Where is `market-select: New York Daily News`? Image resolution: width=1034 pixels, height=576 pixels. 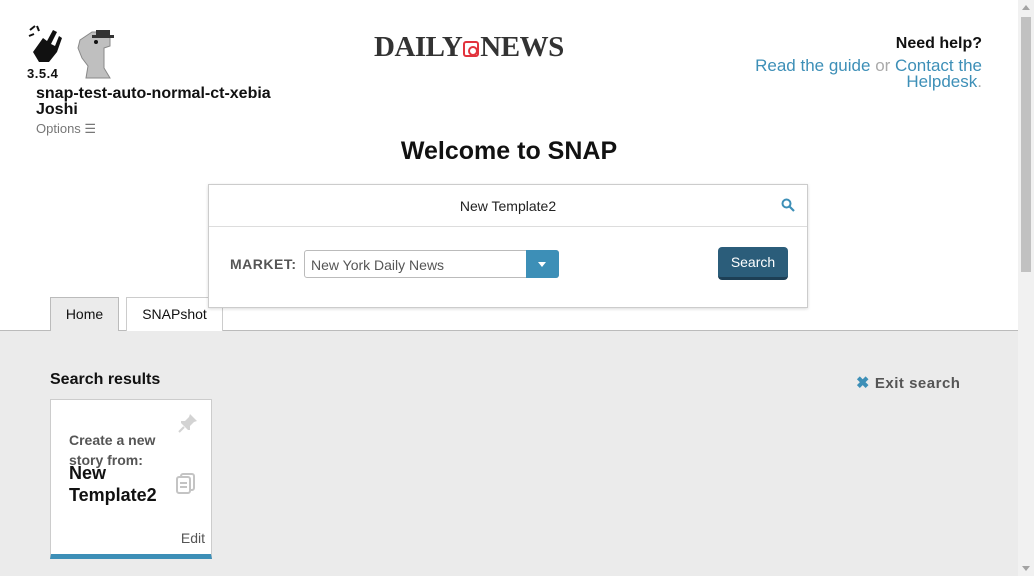
market-select: New York Daily News is located at coordinates (431, 264).